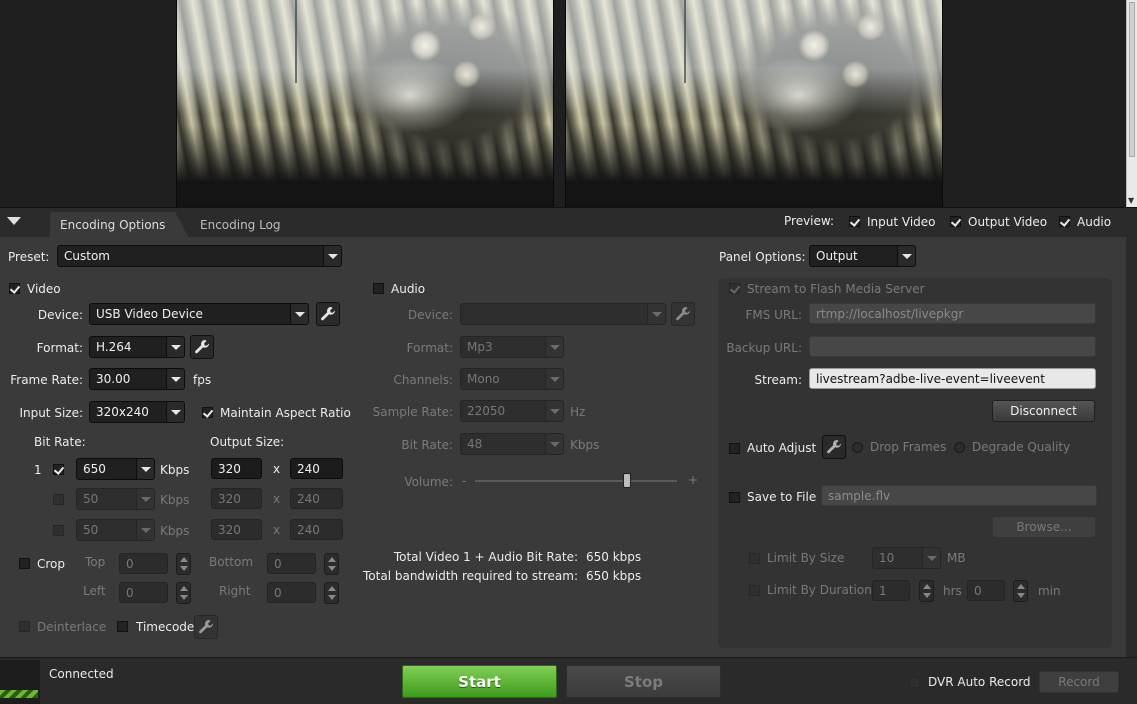  Describe the element at coordinates (754, 103) in the screenshot. I see `output-video-preview` at that location.